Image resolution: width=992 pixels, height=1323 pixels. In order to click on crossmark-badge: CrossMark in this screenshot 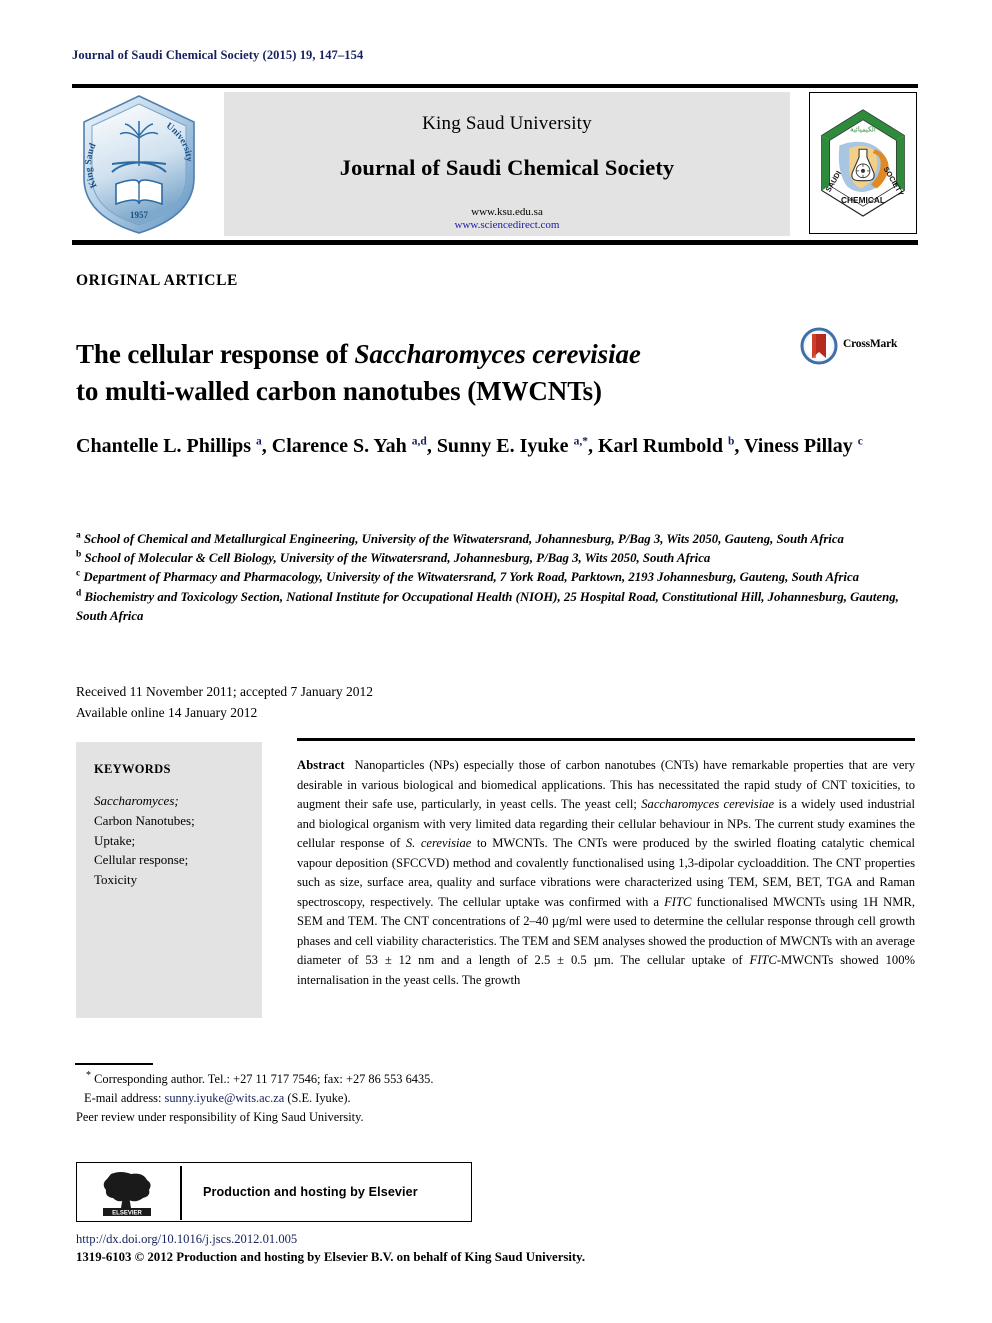, I will do `click(856, 347)`.